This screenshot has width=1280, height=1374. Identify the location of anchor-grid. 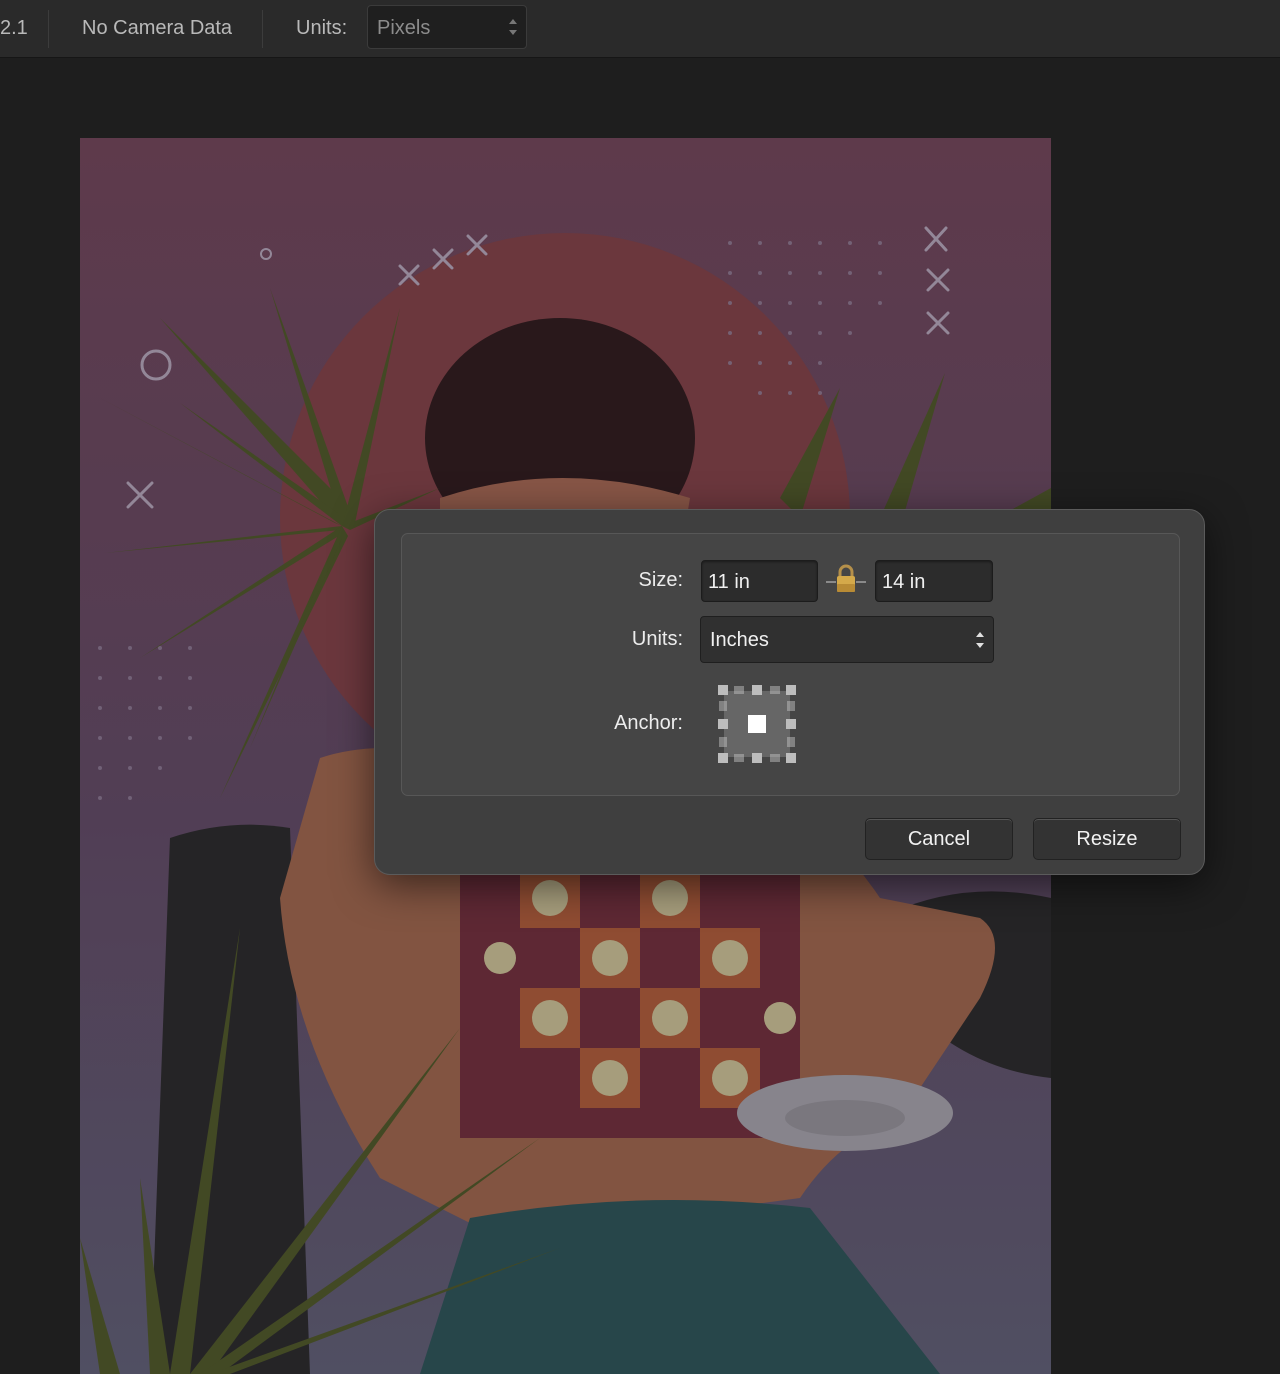
(757, 724).